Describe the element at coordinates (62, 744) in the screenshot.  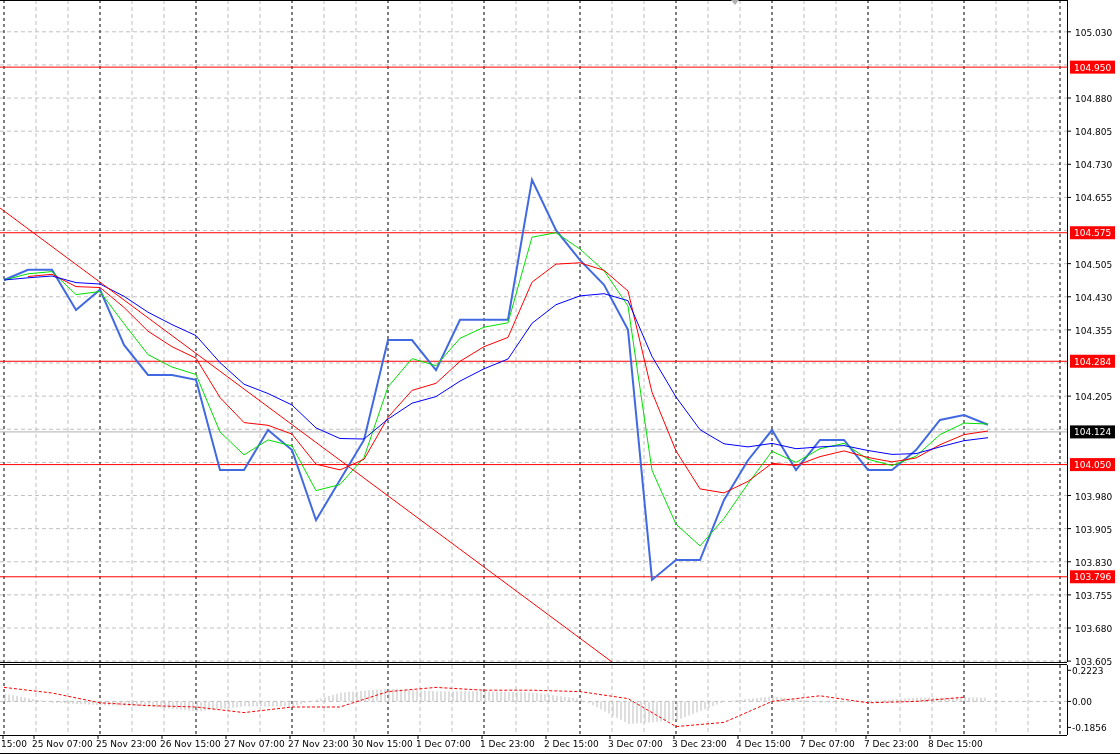
I see `time-label: 25 Nov 07:00` at that location.